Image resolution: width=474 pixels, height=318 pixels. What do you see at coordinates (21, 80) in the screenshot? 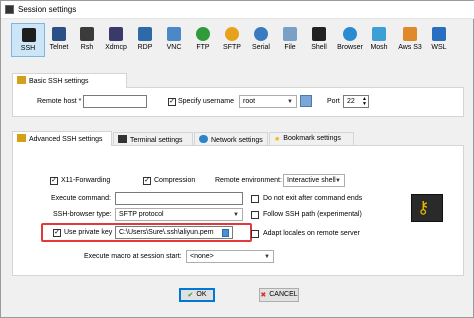
I see `ssh-settings-icon` at bounding box center [21, 80].